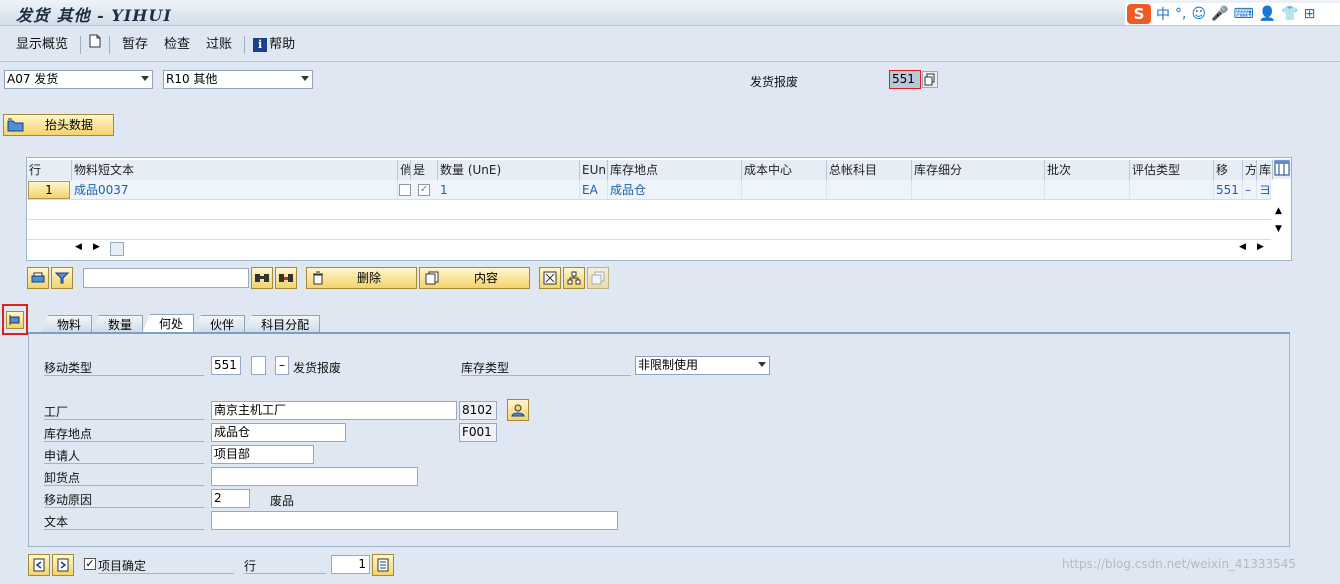  What do you see at coordinates (350, 564) in the screenshot?
I see `line-field: 1` at bounding box center [350, 564].